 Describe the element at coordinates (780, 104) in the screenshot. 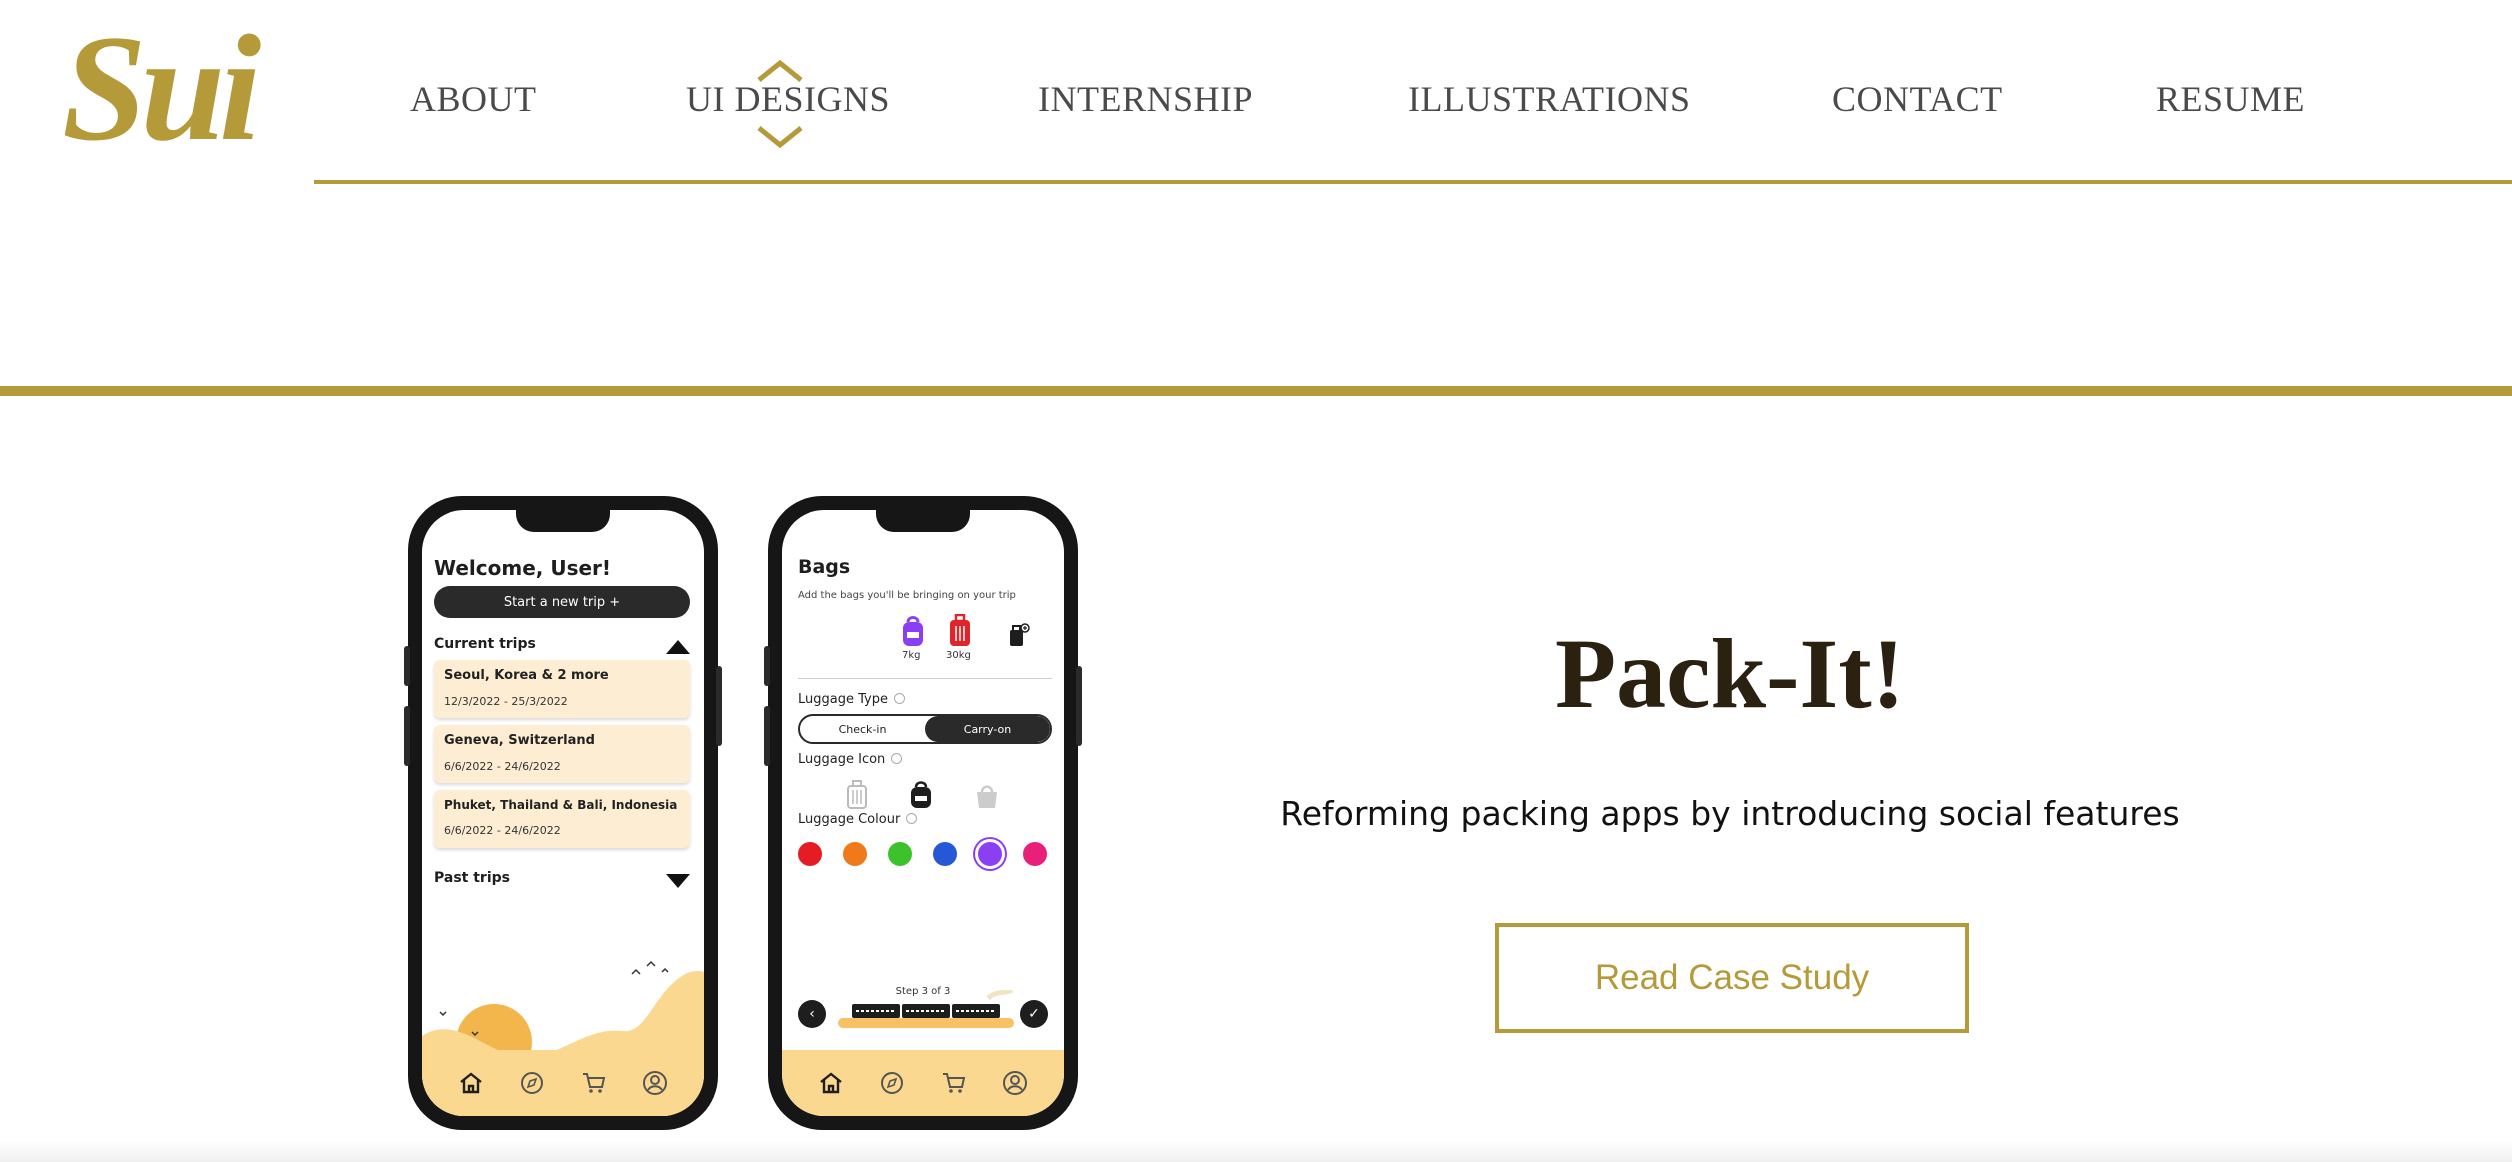

I see `active-nav-indicator-icon` at that location.